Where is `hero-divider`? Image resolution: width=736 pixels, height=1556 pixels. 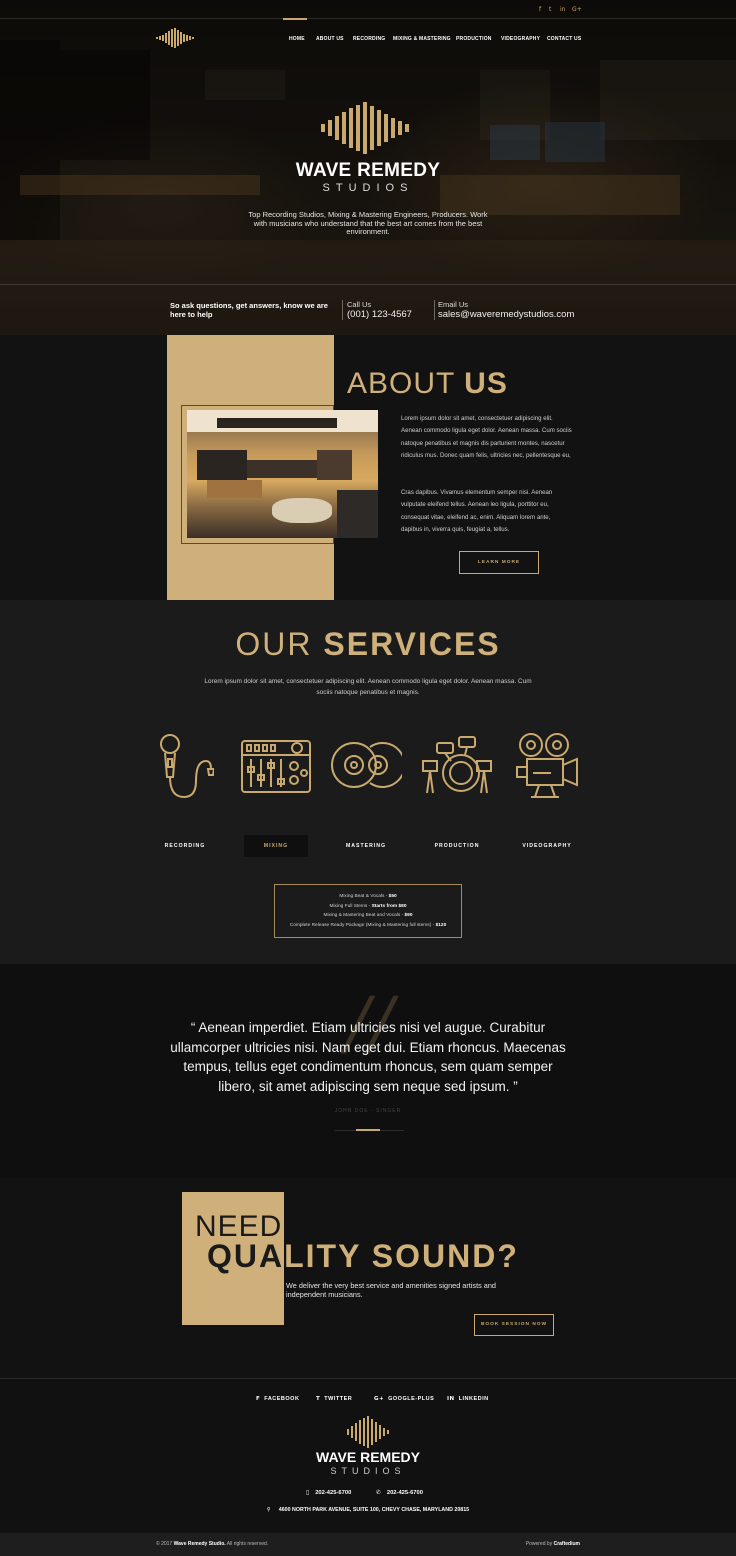
hero-divider is located at coordinates (368, 284).